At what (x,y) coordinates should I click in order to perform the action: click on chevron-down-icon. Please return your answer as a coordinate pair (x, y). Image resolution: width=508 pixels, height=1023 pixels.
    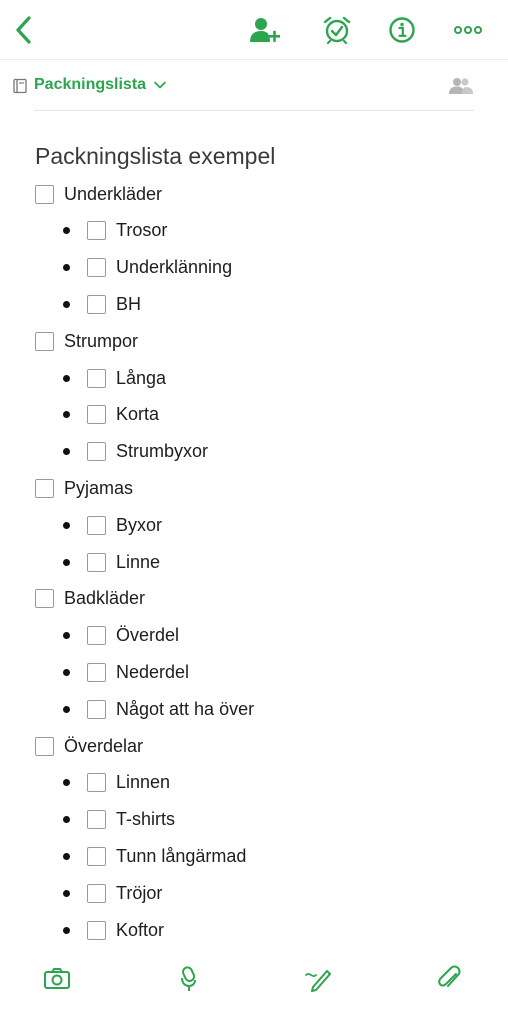
    Looking at the image, I should click on (160, 85).